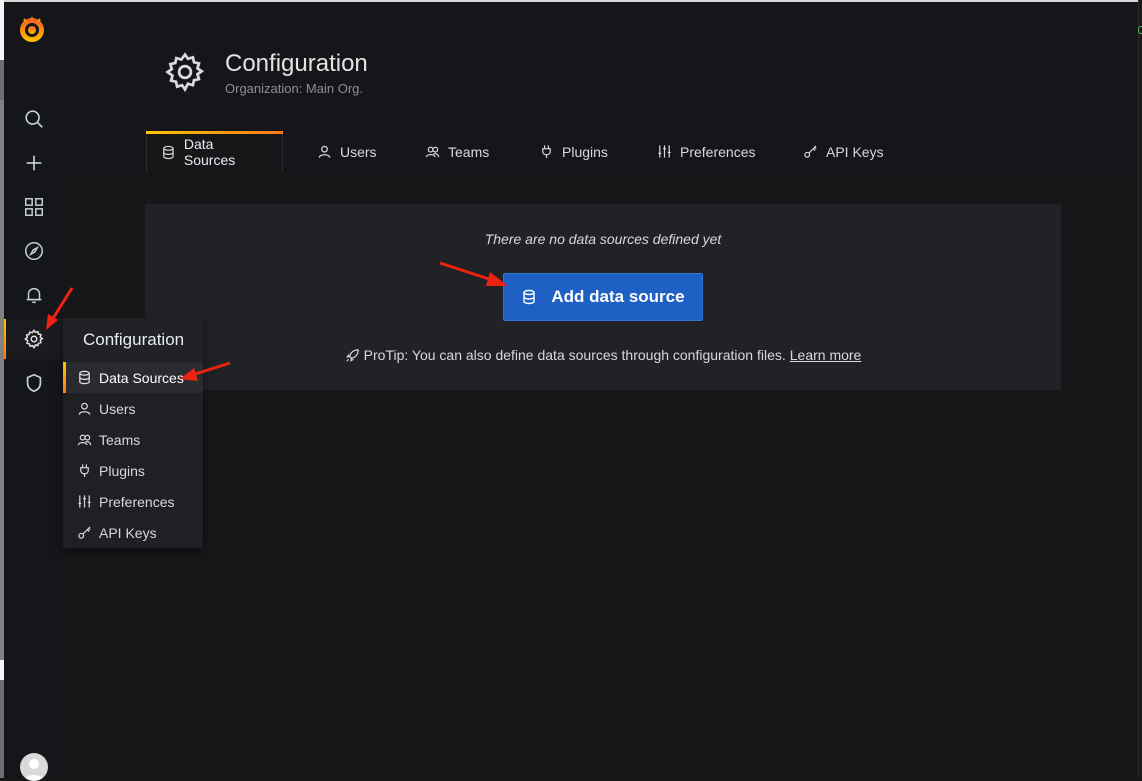 The image size is (1142, 781). What do you see at coordinates (137, 501) in the screenshot?
I see `dropdown-item-label: Preferences` at bounding box center [137, 501].